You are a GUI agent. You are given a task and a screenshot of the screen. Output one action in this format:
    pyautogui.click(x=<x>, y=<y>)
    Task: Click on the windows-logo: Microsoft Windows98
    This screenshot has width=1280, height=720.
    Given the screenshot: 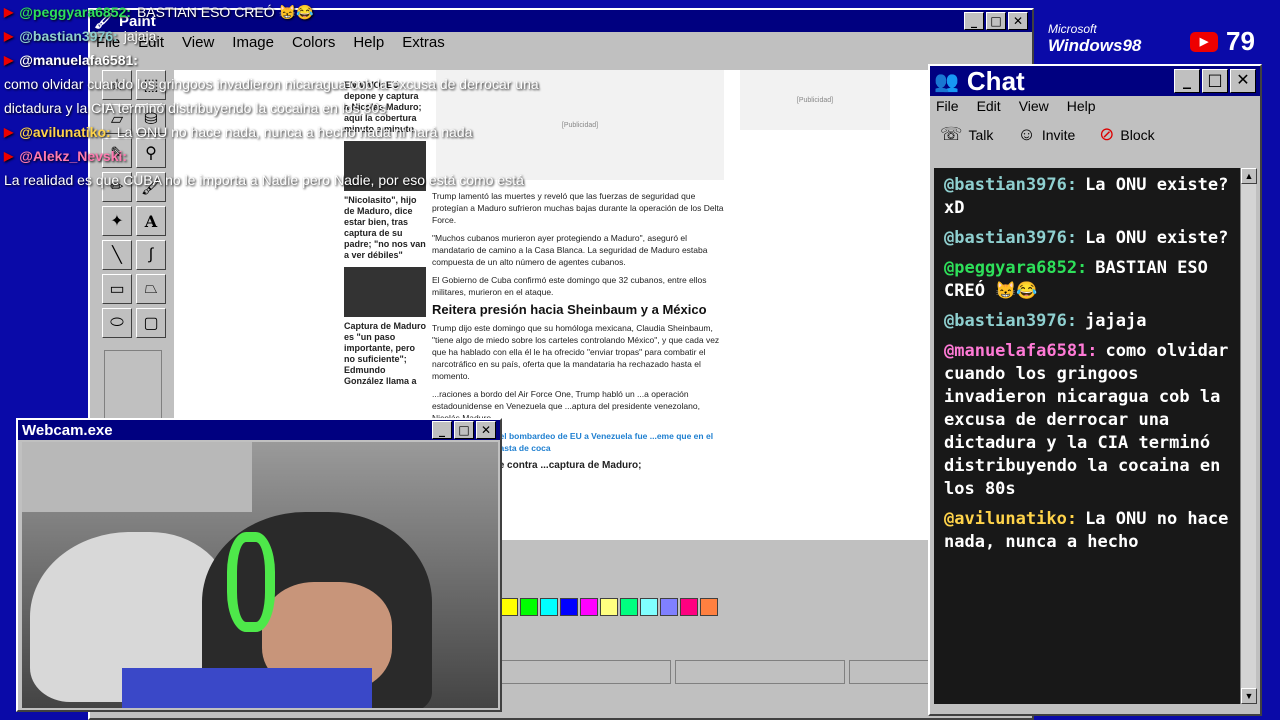 What is the action you would take?
    pyautogui.click(x=1094, y=39)
    